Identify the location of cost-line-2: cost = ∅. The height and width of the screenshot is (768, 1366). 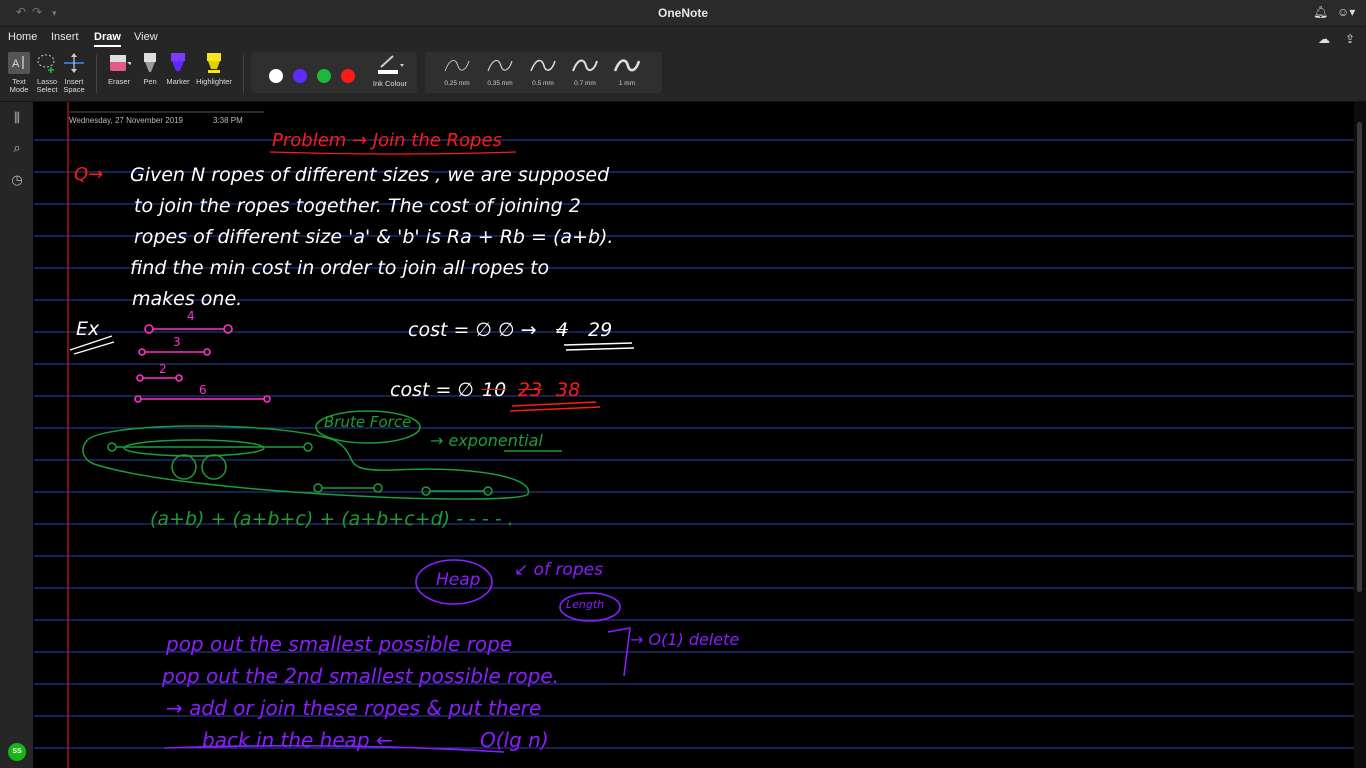
(432, 390).